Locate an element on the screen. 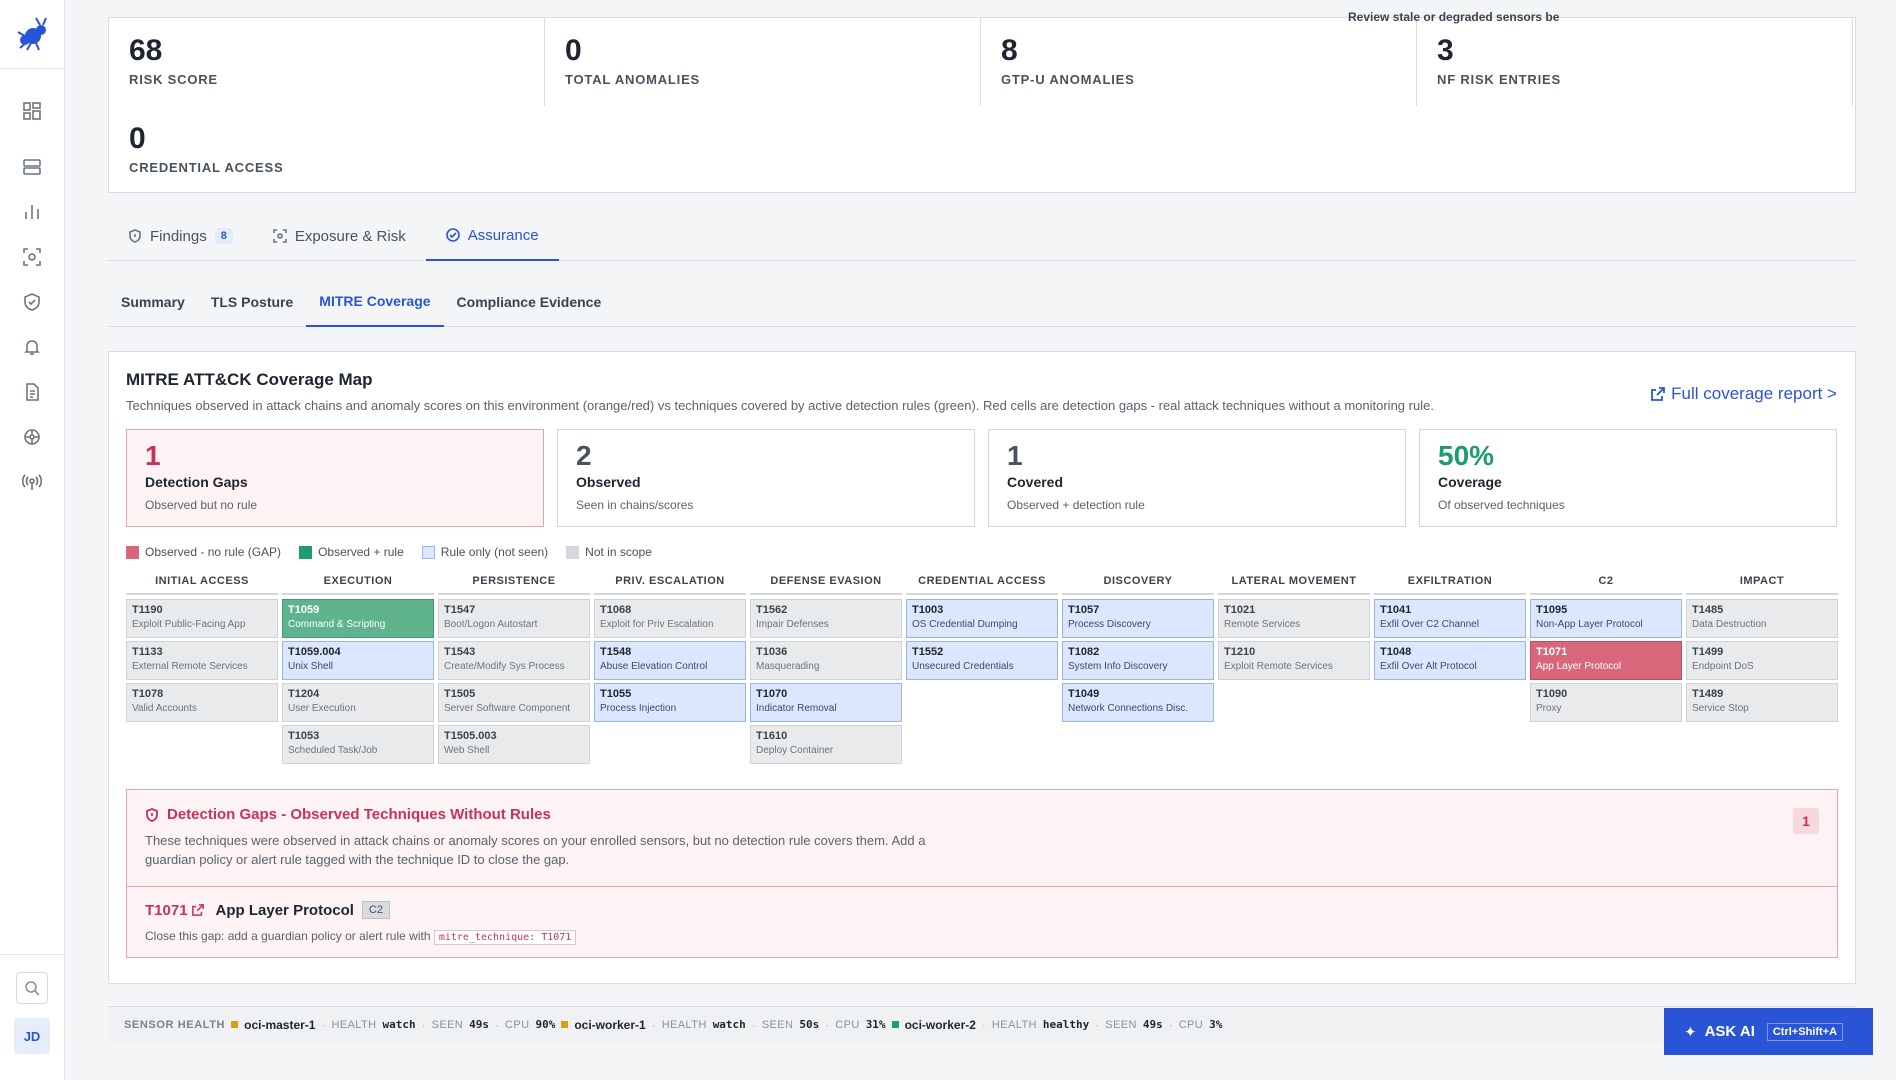  technique-cell: T1505 Server Software Component is located at coordinates (514, 702).